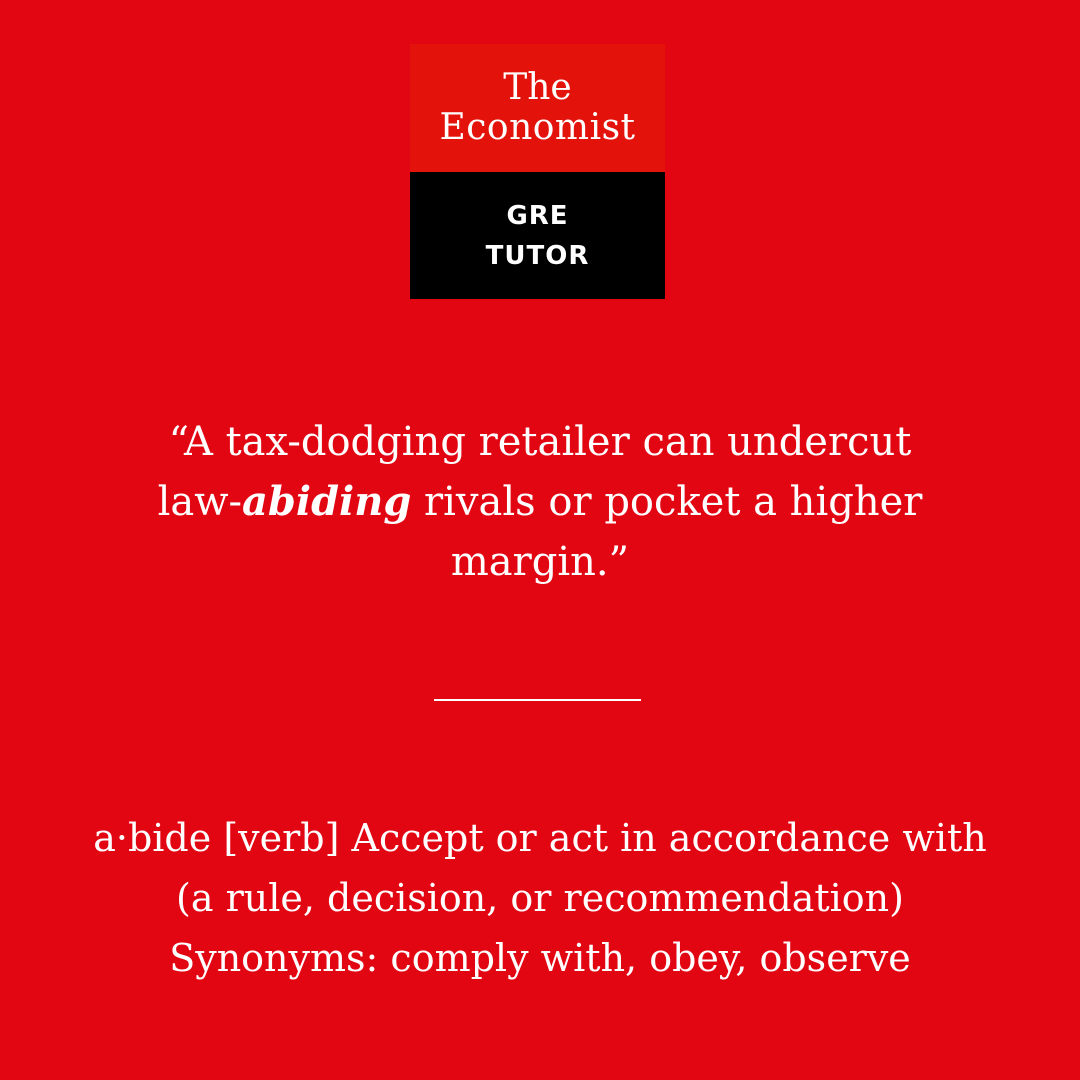  Describe the element at coordinates (540, 562) in the screenshot. I see `quote-line-3: margin.”` at that location.